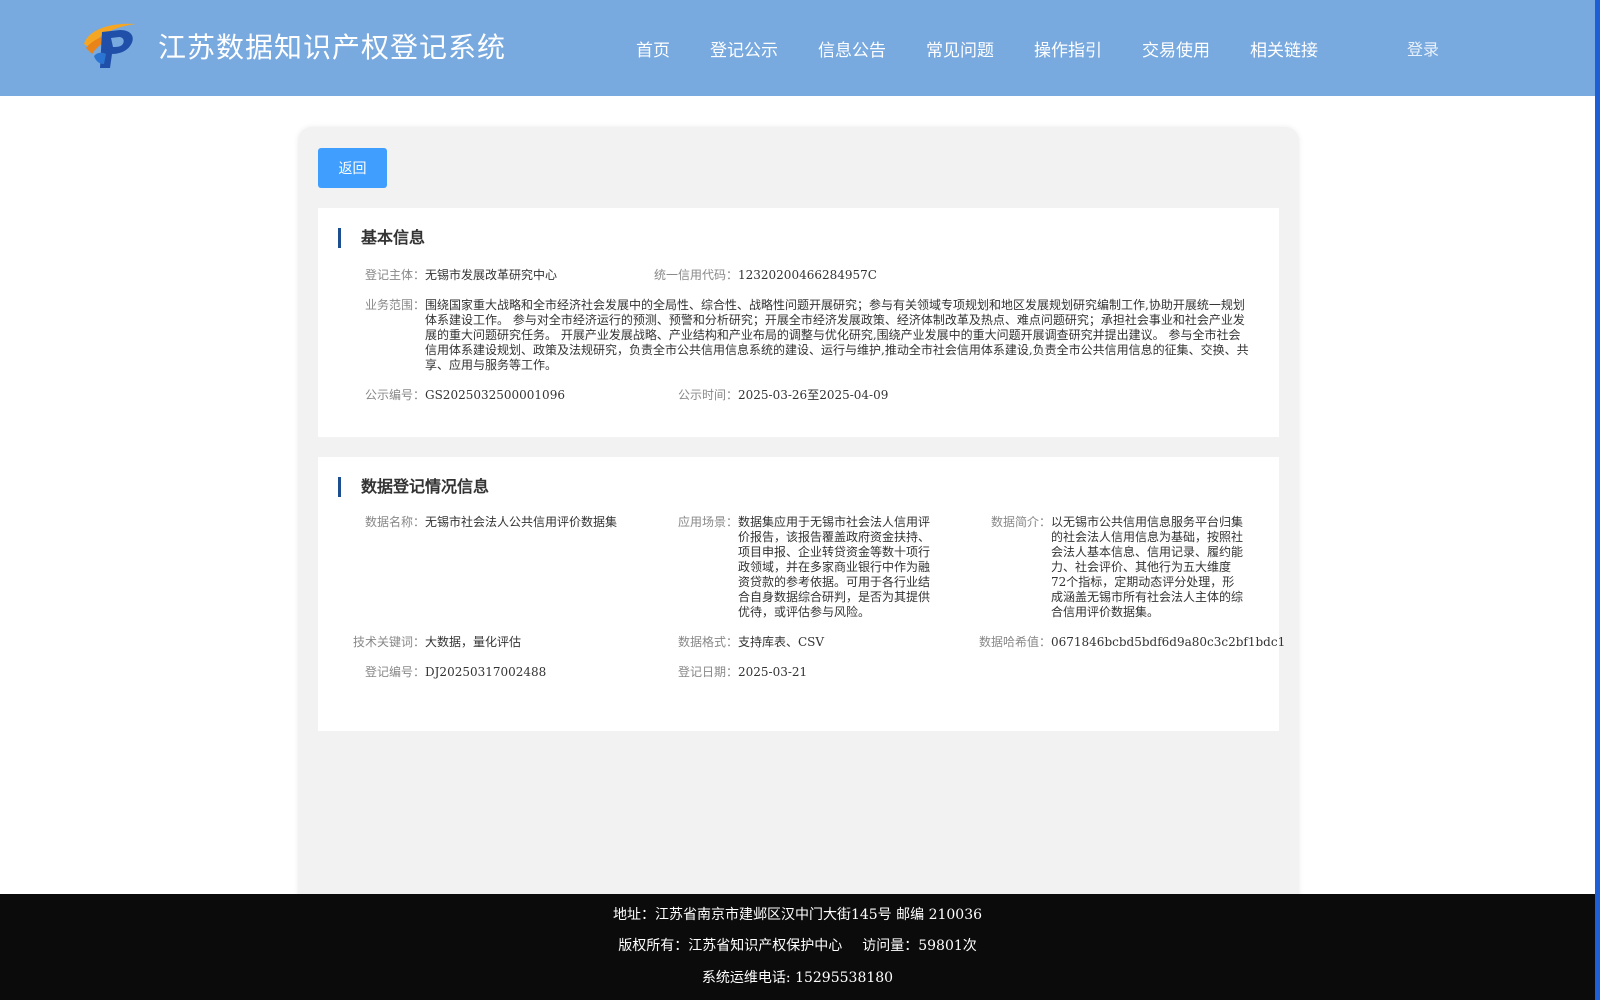 Image resolution: width=1600 pixels, height=1000 pixels. I want to click on field-data-hash: 数据哈希值： 0671846bcbd5bdf6d9a80c3c2bf1bdc1, so click(1132, 642).